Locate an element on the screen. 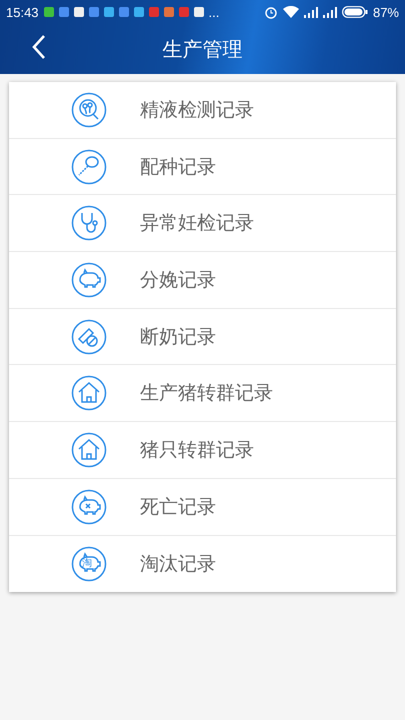 The height and width of the screenshot is (720, 405). icon-label: 淘 is located at coordinates (87, 563).